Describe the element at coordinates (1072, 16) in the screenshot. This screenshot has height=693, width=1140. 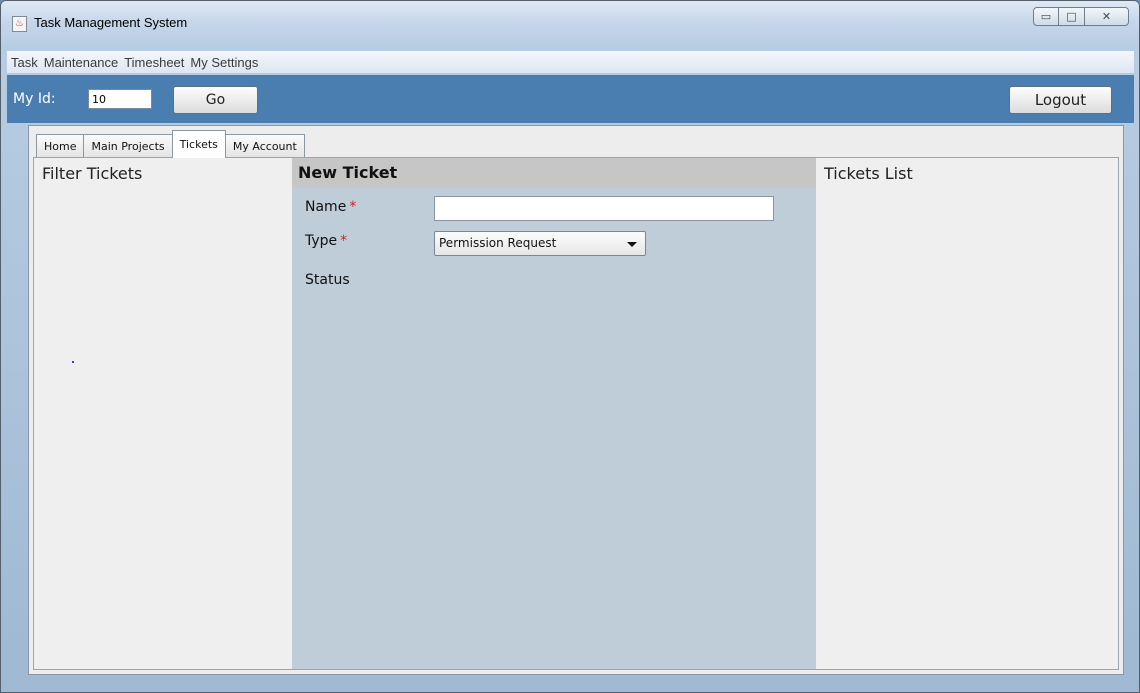
I see `maximize-icon: □` at that location.